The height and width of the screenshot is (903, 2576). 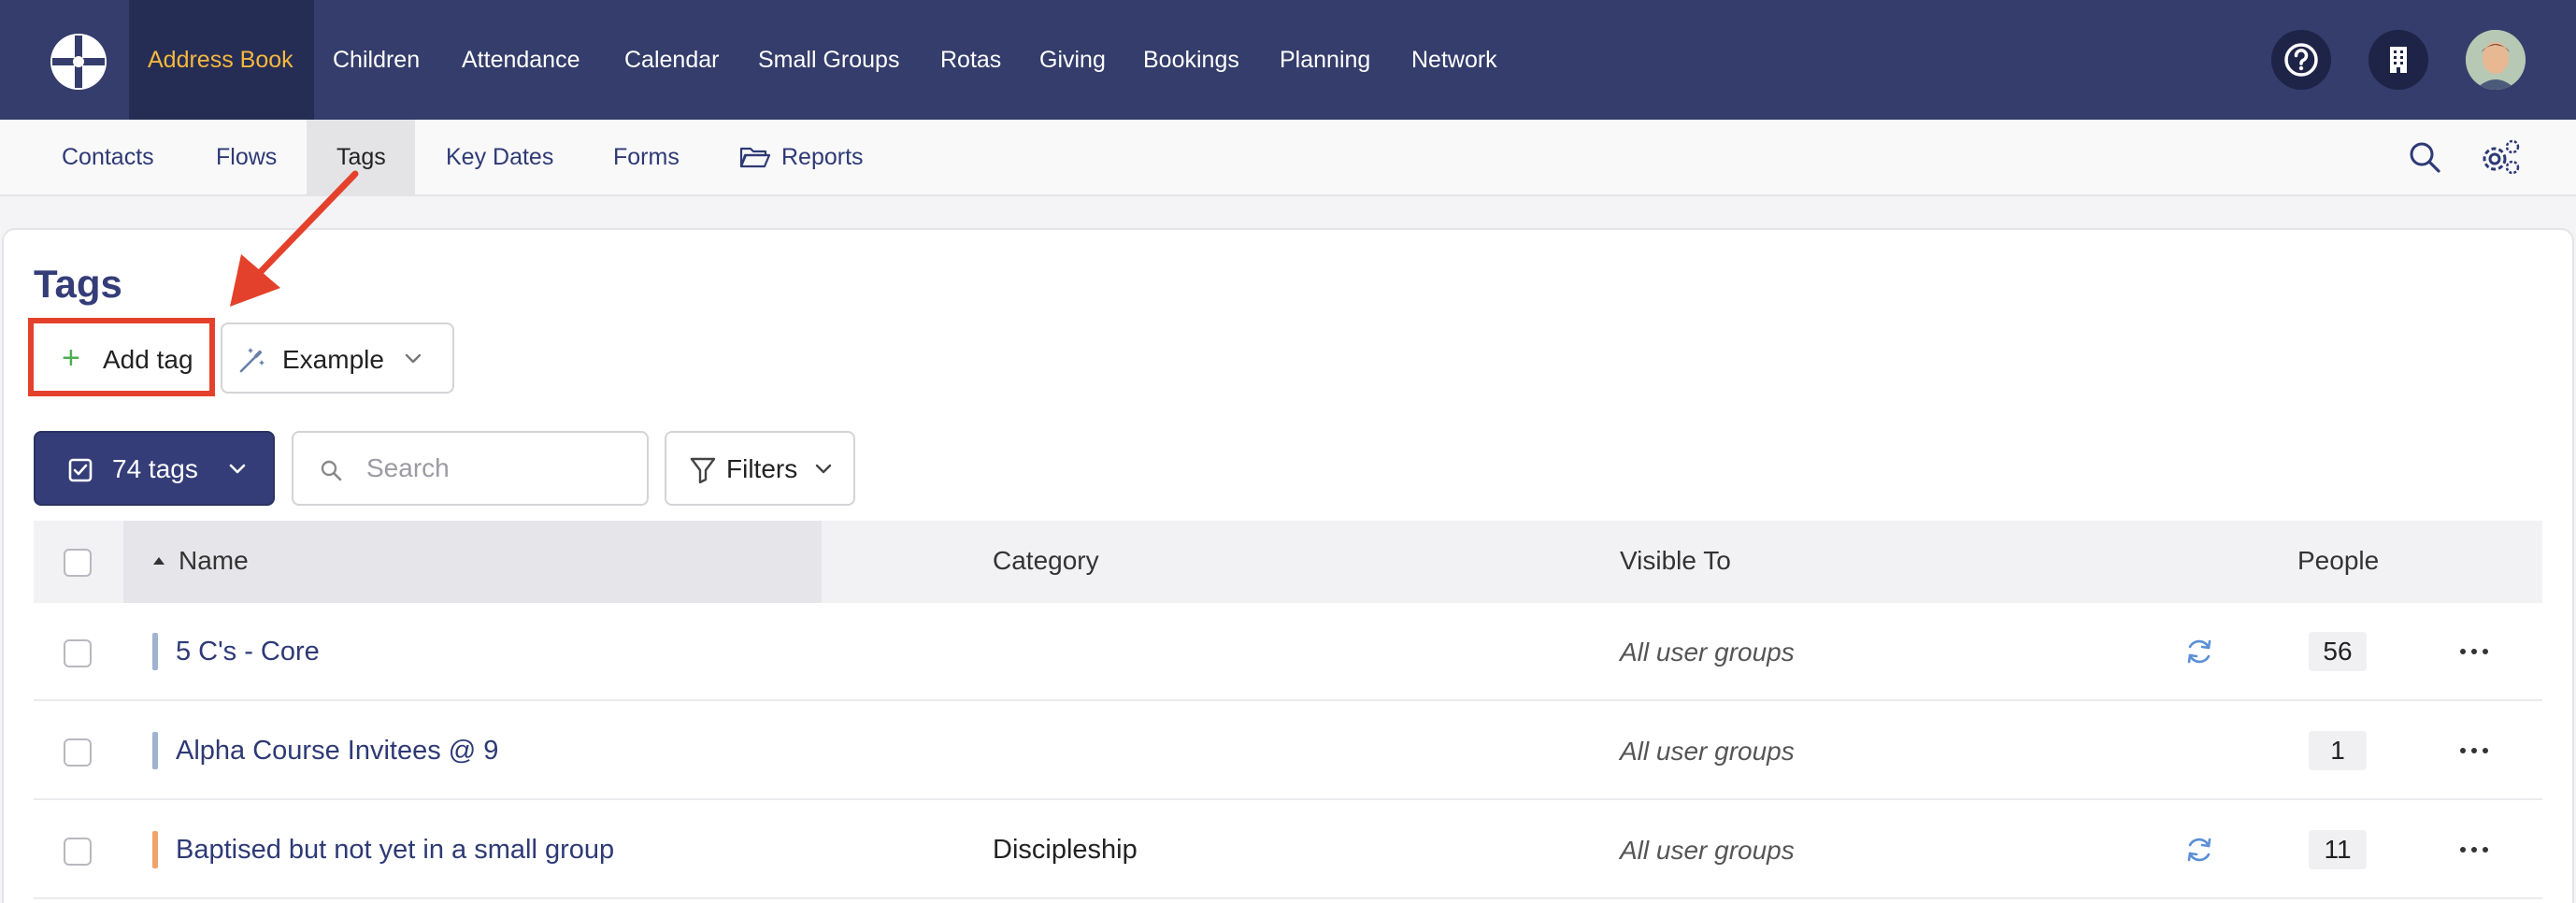 What do you see at coordinates (78, 61) in the screenshot?
I see `app-logo-icon` at bounding box center [78, 61].